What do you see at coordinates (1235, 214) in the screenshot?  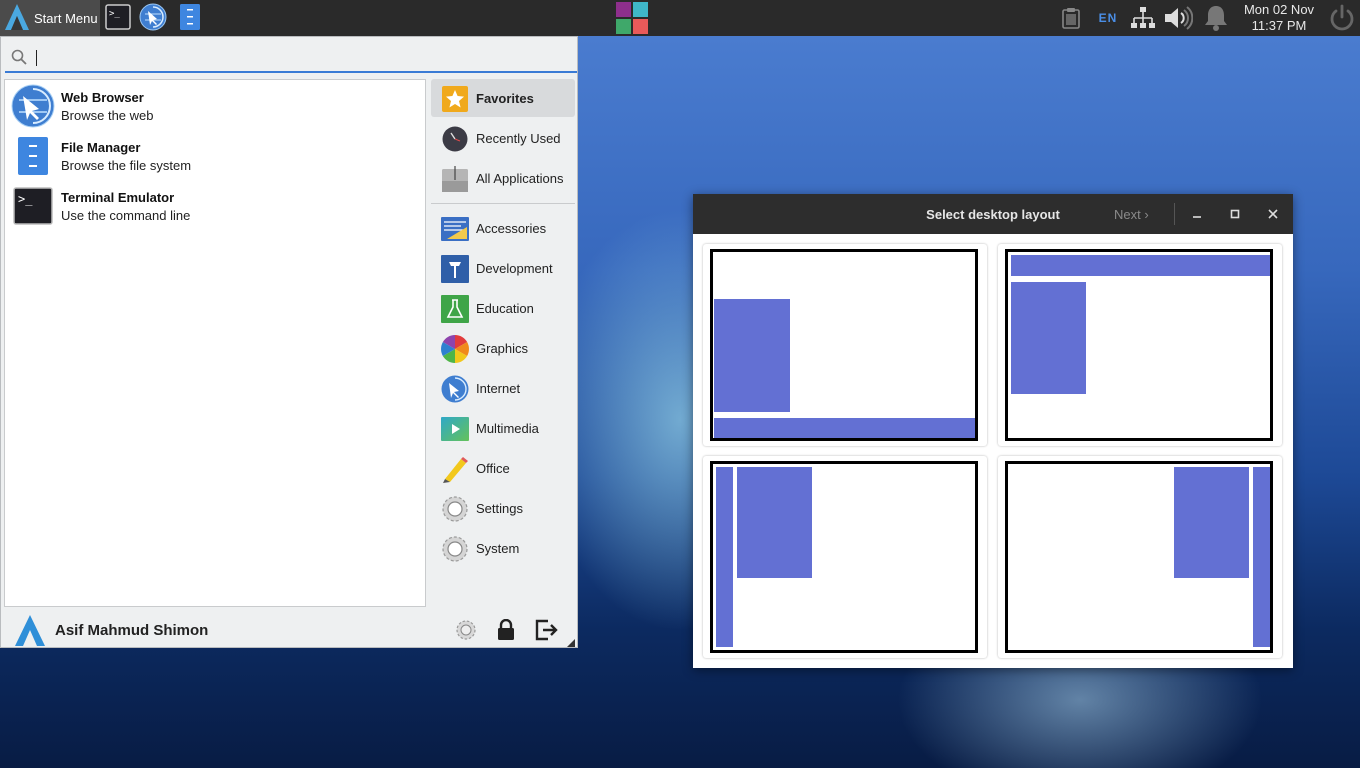 I see `maximize-button` at bounding box center [1235, 214].